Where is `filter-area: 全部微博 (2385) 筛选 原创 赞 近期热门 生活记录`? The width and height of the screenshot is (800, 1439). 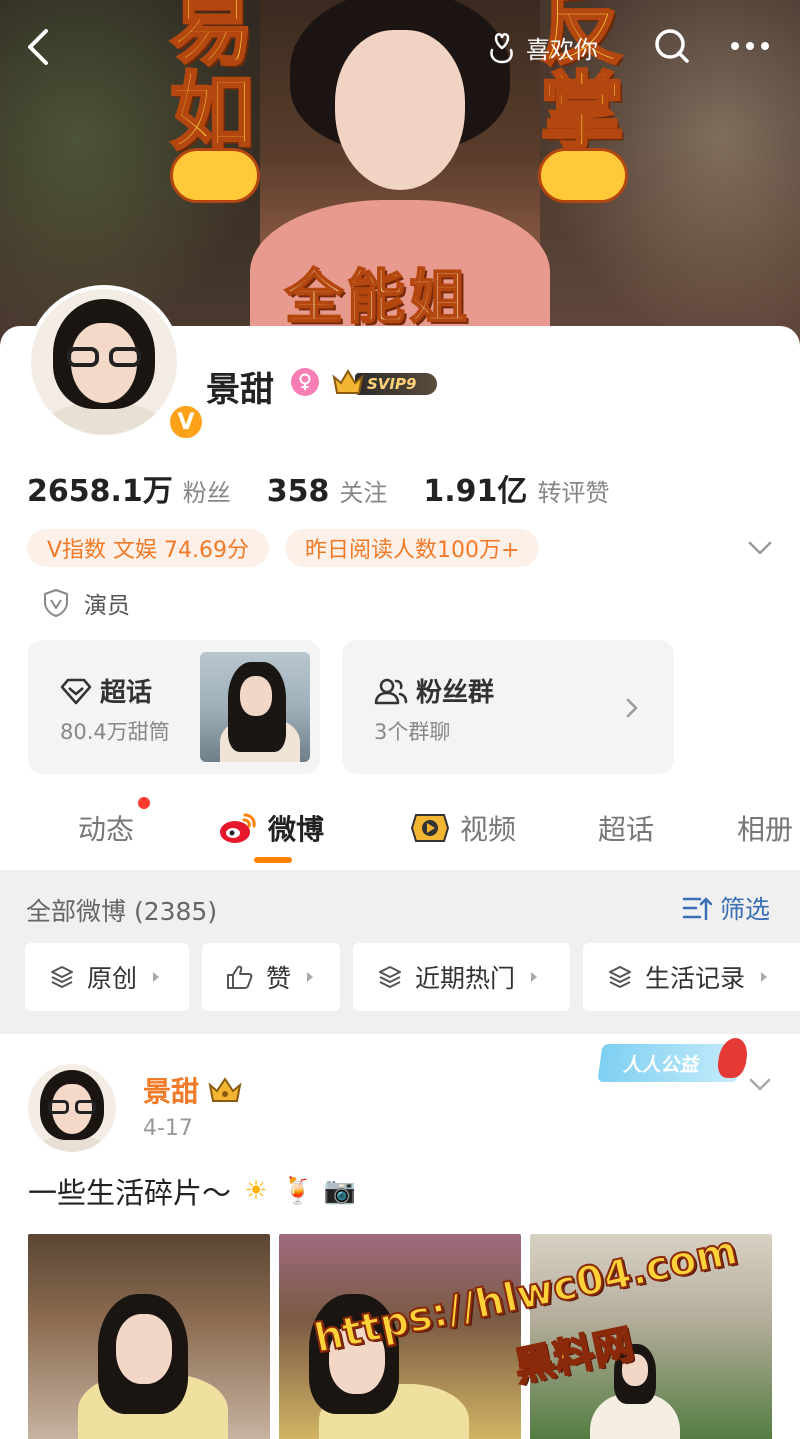
filter-area: 全部微博 (2385) 筛选 原创 赞 近期热门 生活记录 is located at coordinates (400, 952).